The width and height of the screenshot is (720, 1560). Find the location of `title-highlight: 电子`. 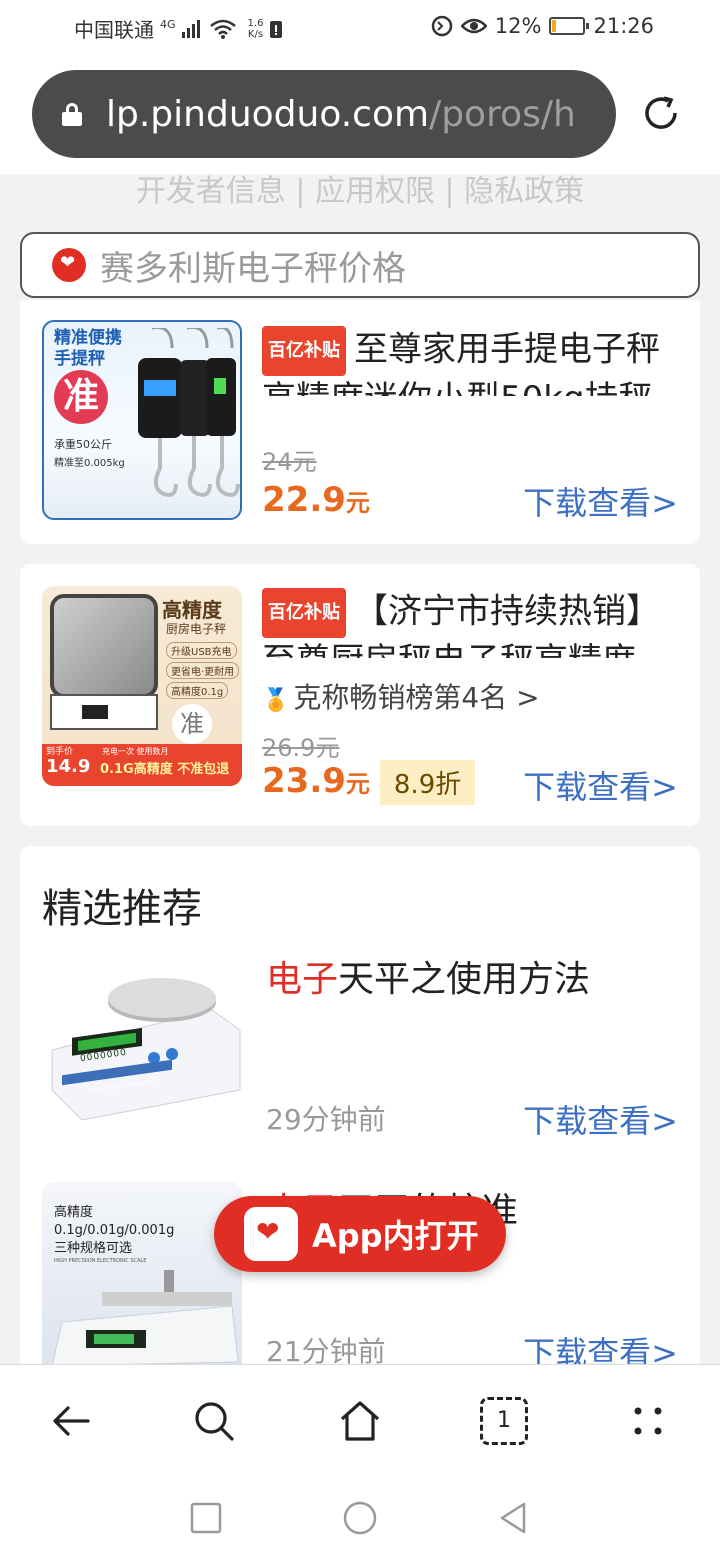

title-highlight: 电子 is located at coordinates (302, 979).